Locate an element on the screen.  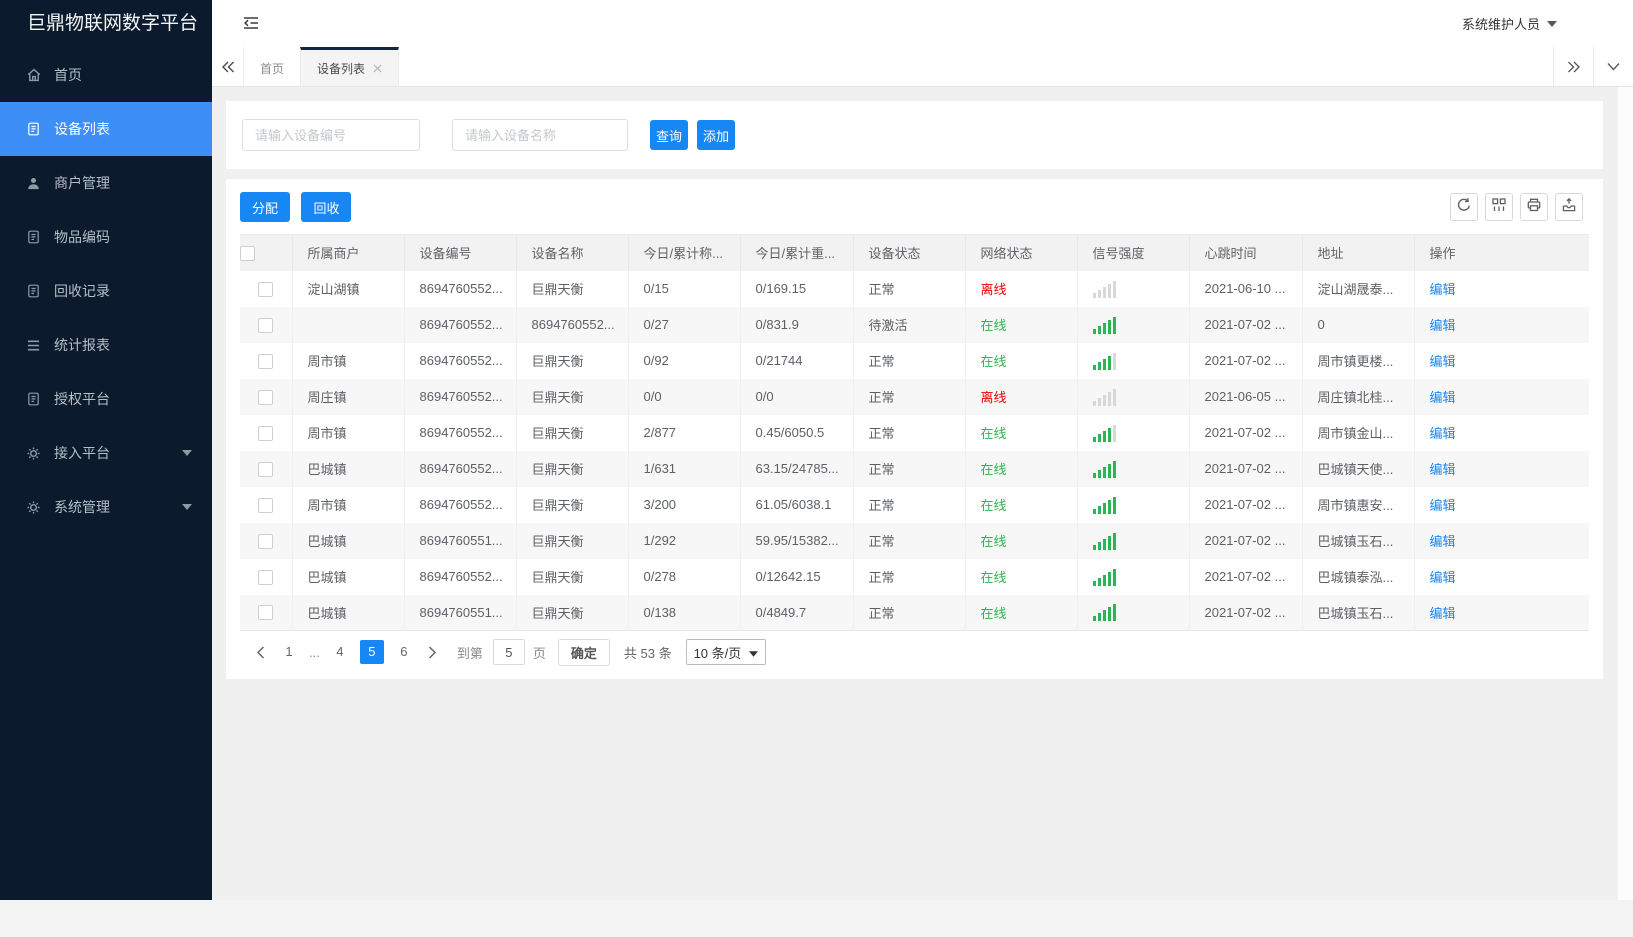
sidebar-item-device-list: 设备列表 is located at coordinates (106, 129).